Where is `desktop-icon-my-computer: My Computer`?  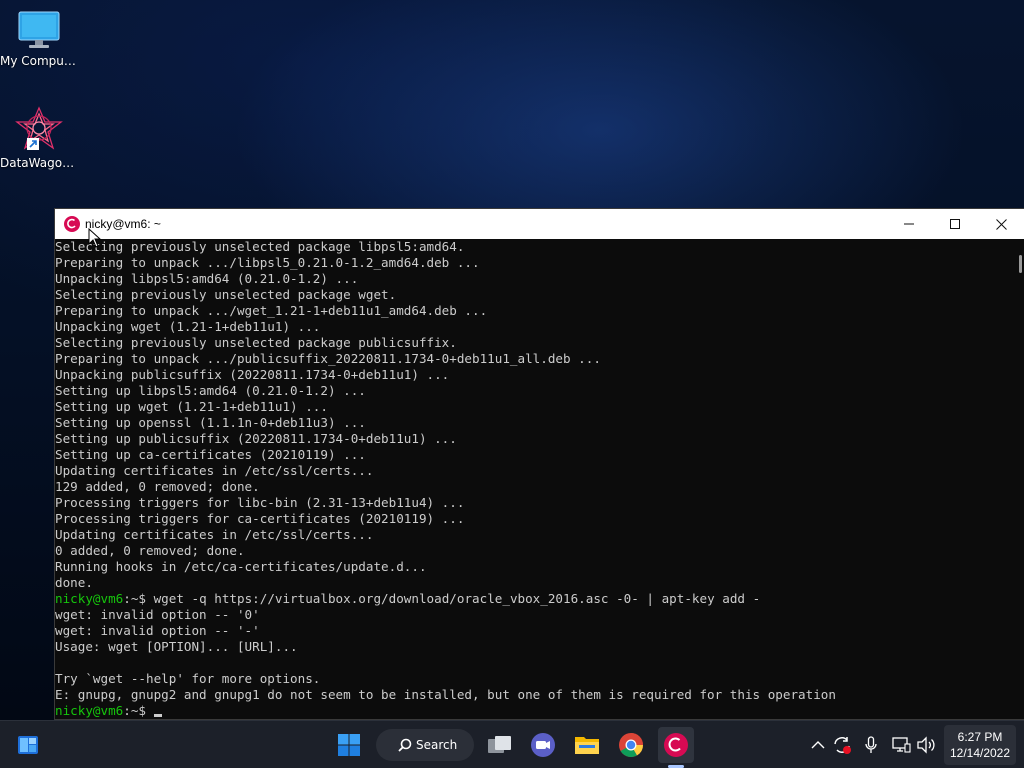 desktop-icon-my-computer: My Computer is located at coordinates (39, 39).